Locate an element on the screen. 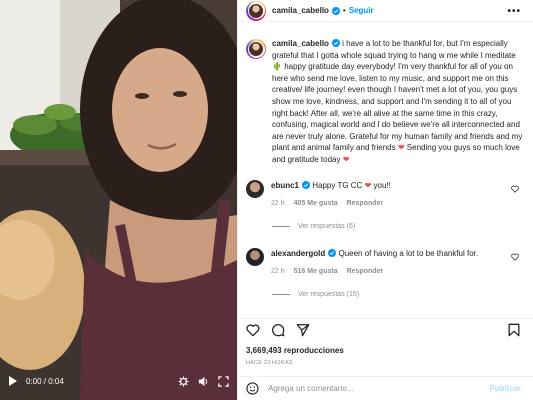 Image resolution: width=533 pixels, height=400 pixels. emoji-icon is located at coordinates (252, 388).